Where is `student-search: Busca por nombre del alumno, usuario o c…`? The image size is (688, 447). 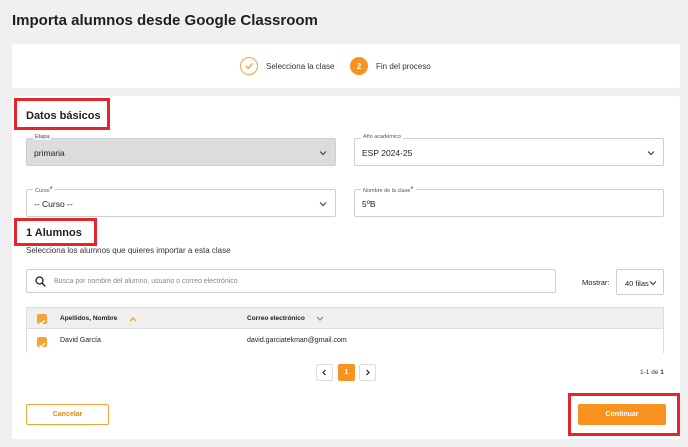
student-search: Busca por nombre del alumno, usuario o c… is located at coordinates (291, 281).